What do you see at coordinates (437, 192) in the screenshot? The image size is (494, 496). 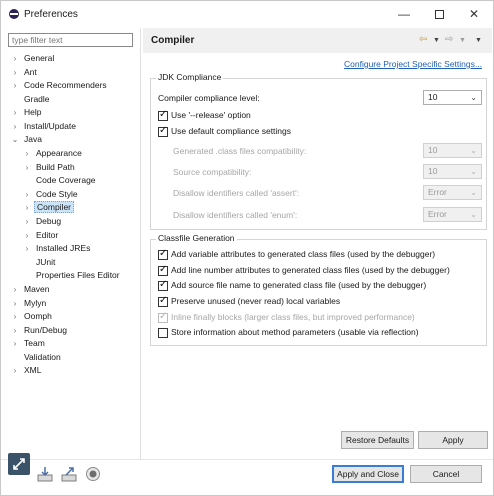 I see `disallow-assert-value: Error` at bounding box center [437, 192].